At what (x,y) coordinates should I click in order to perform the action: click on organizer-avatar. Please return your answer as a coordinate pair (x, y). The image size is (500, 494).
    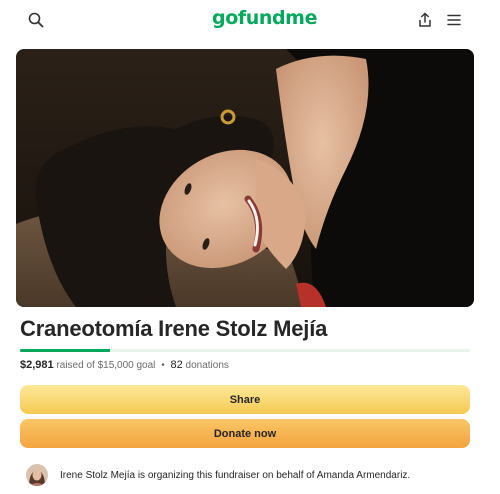
    Looking at the image, I should click on (37, 475).